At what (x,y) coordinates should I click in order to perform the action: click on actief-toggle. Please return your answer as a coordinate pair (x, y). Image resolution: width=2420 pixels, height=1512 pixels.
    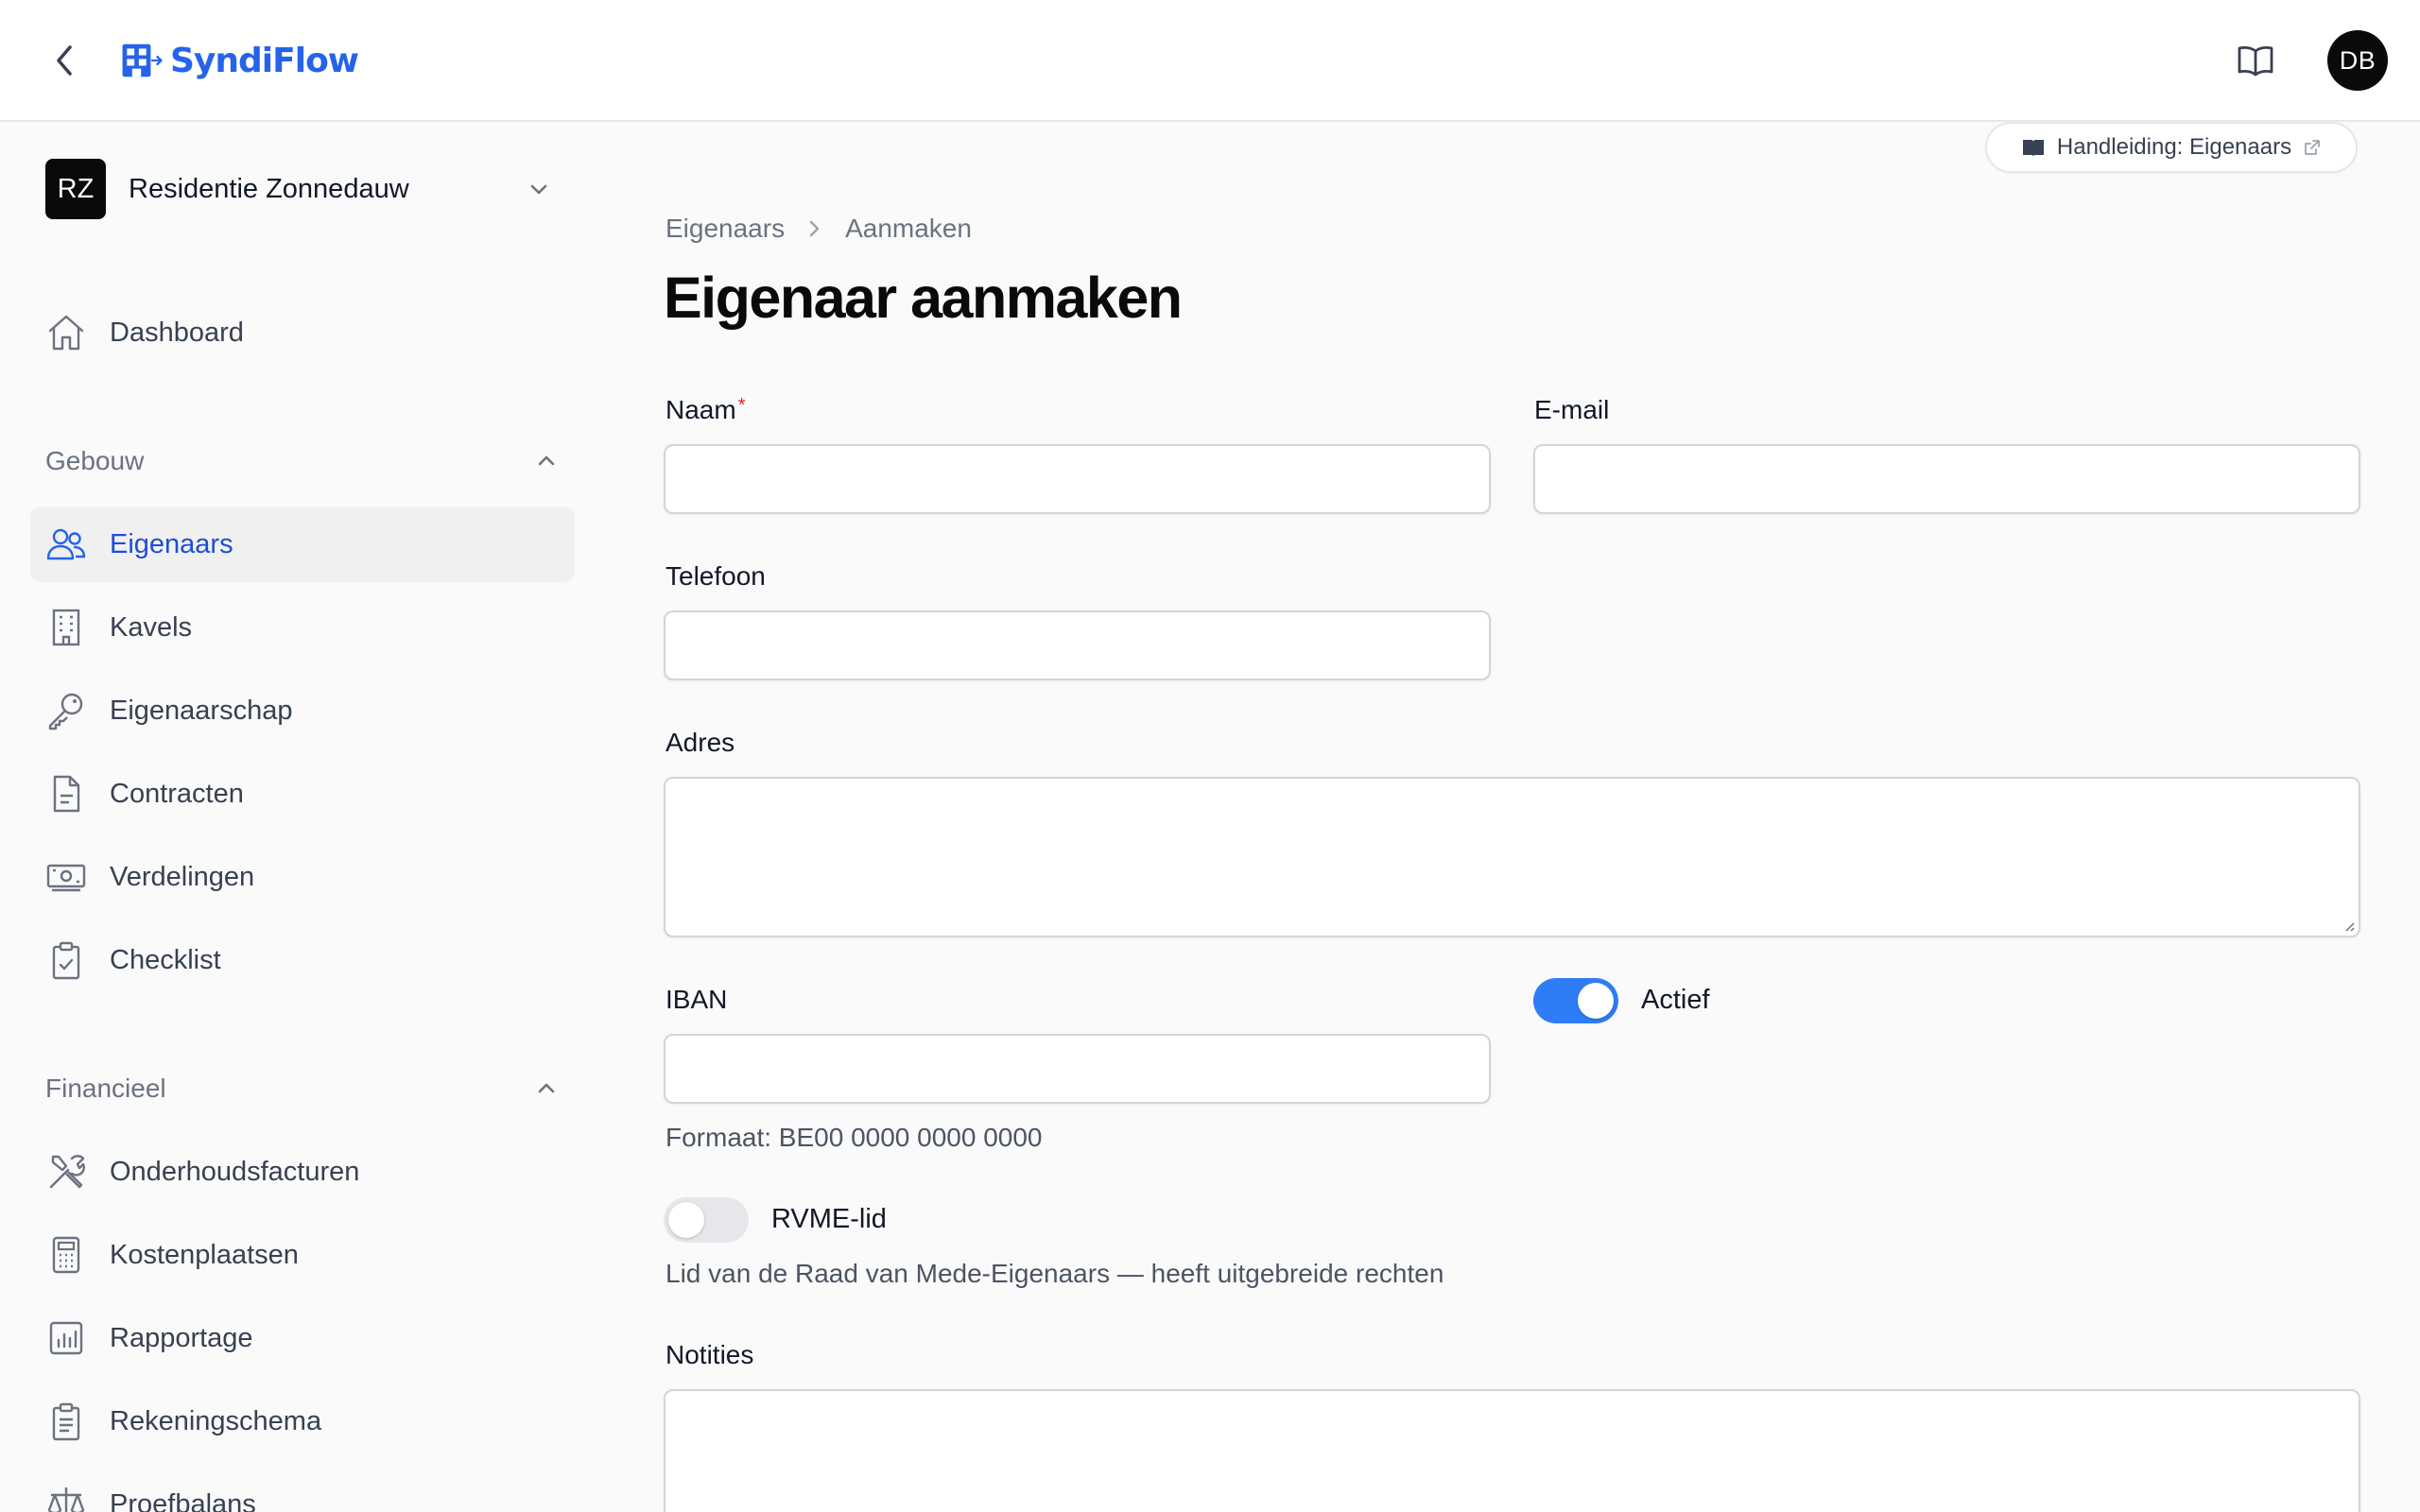
    Looking at the image, I should click on (1575, 1000).